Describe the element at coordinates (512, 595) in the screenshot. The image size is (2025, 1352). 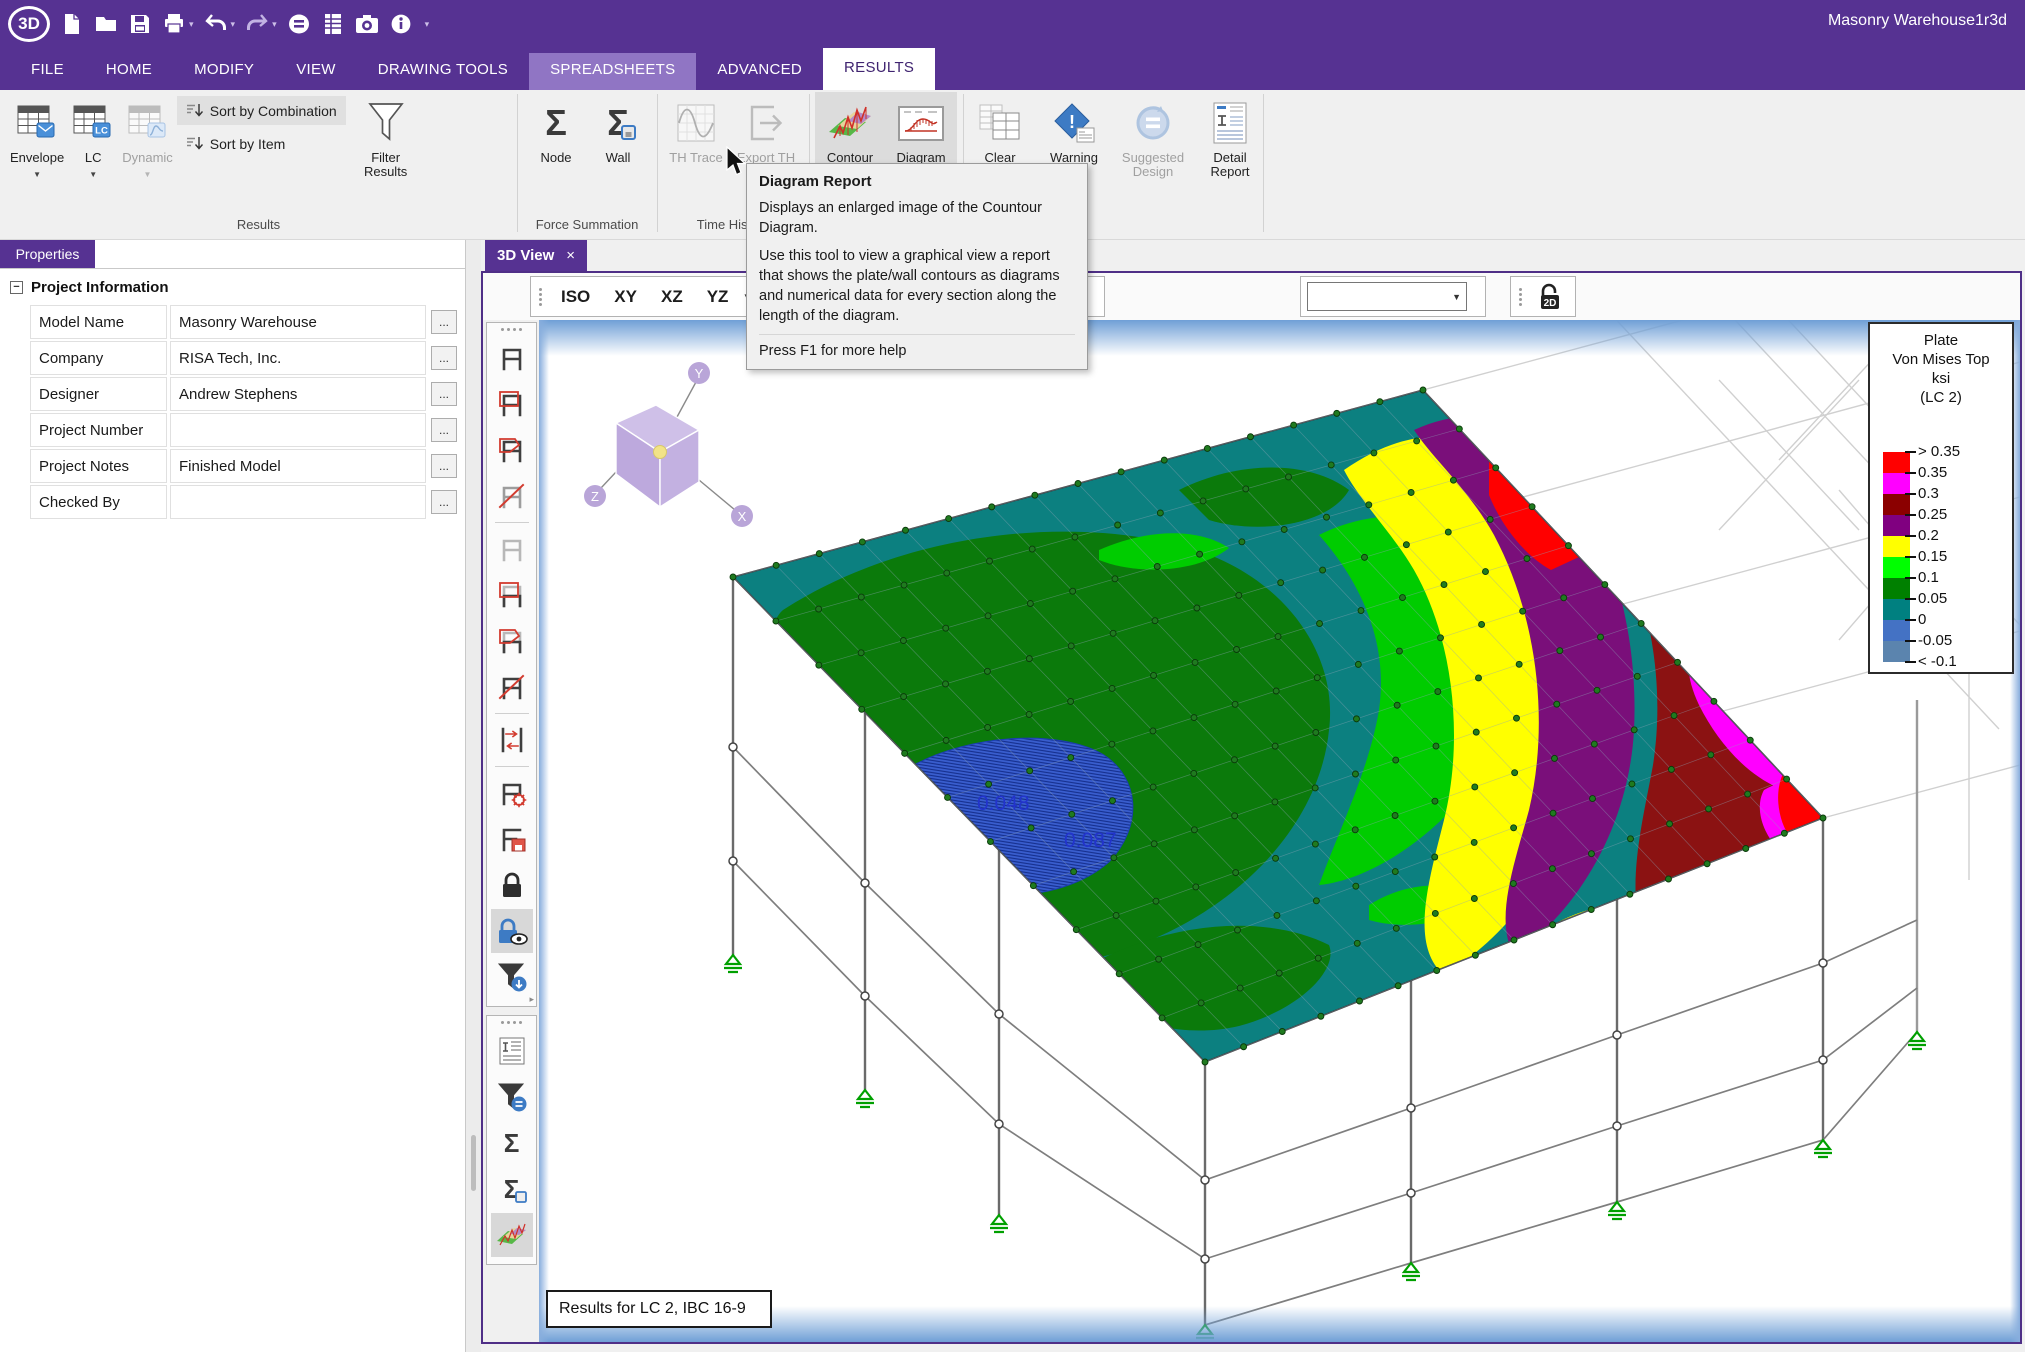
I see `box-unselect-icon` at that location.